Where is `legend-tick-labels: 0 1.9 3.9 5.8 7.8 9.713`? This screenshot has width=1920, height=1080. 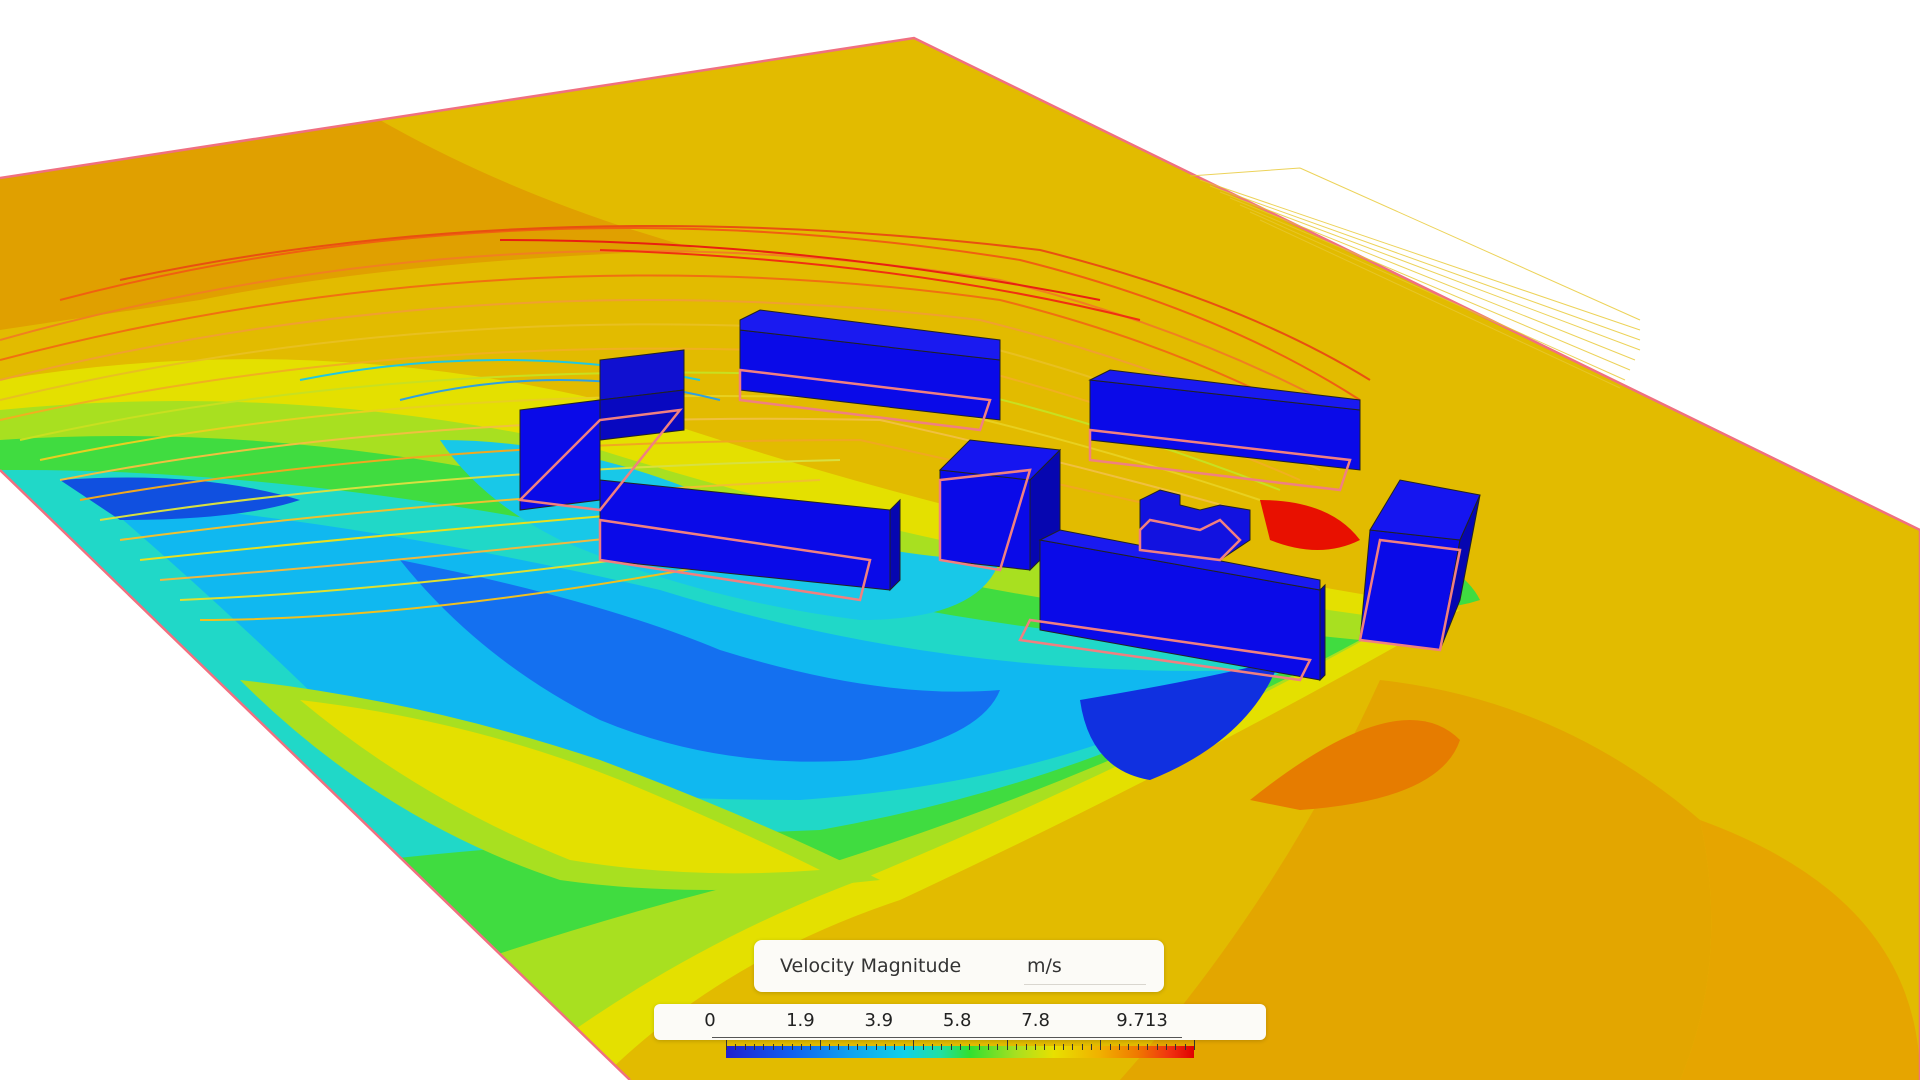
legend-tick-labels: 0 1.9 3.9 5.8 7.8 9.713 is located at coordinates (960, 1022).